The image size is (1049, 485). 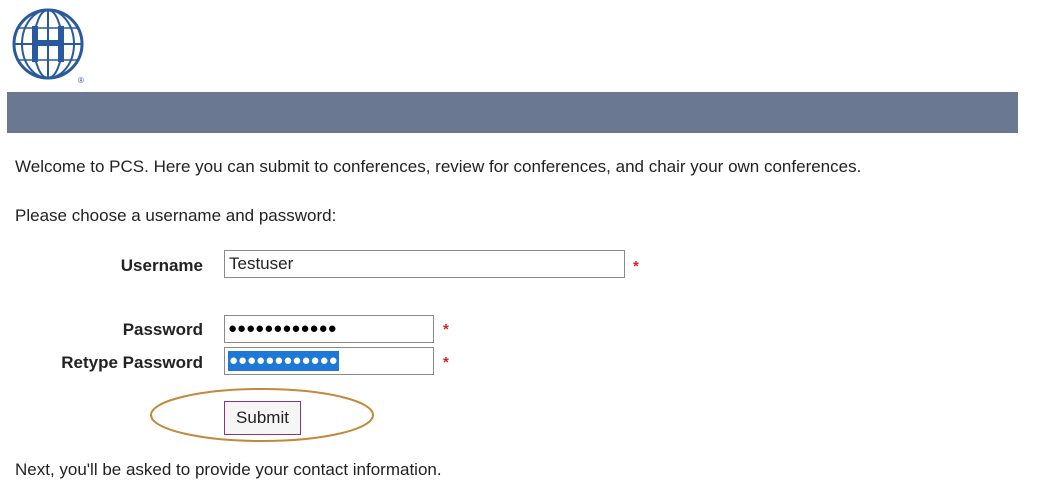 I want to click on password-label: Password, so click(x=162, y=329).